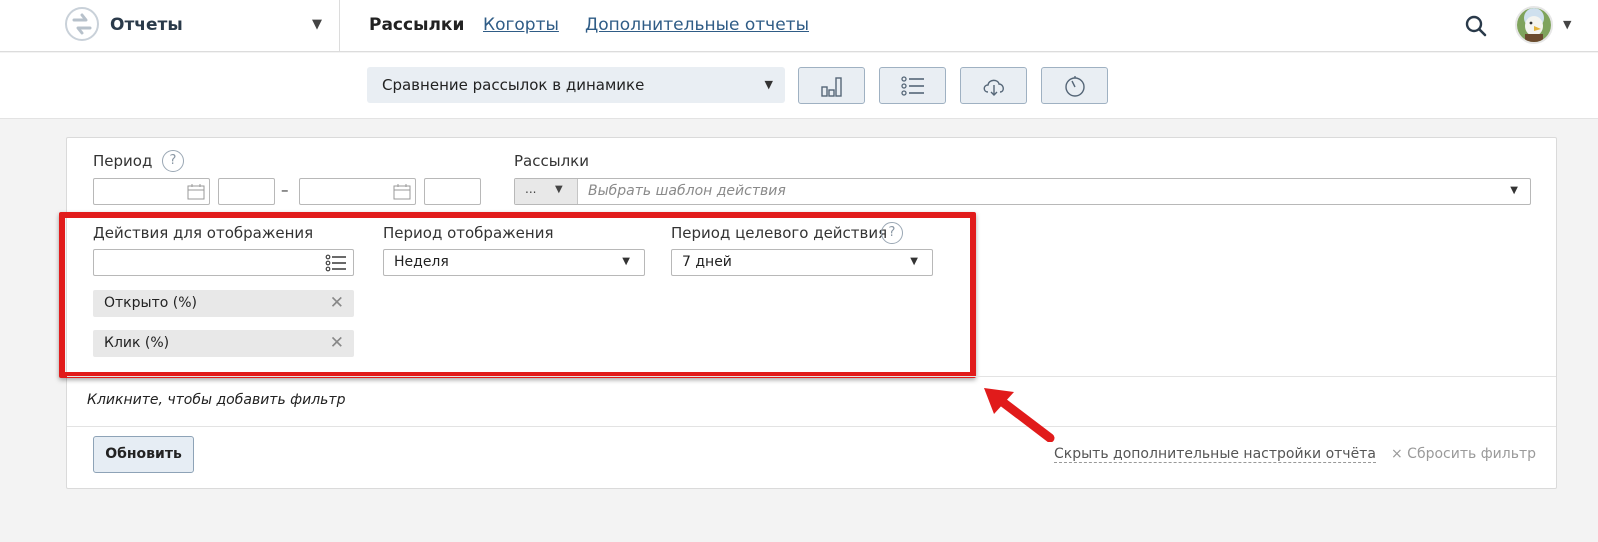 This screenshot has height=542, width=1598. I want to click on search-icon, so click(1476, 26).